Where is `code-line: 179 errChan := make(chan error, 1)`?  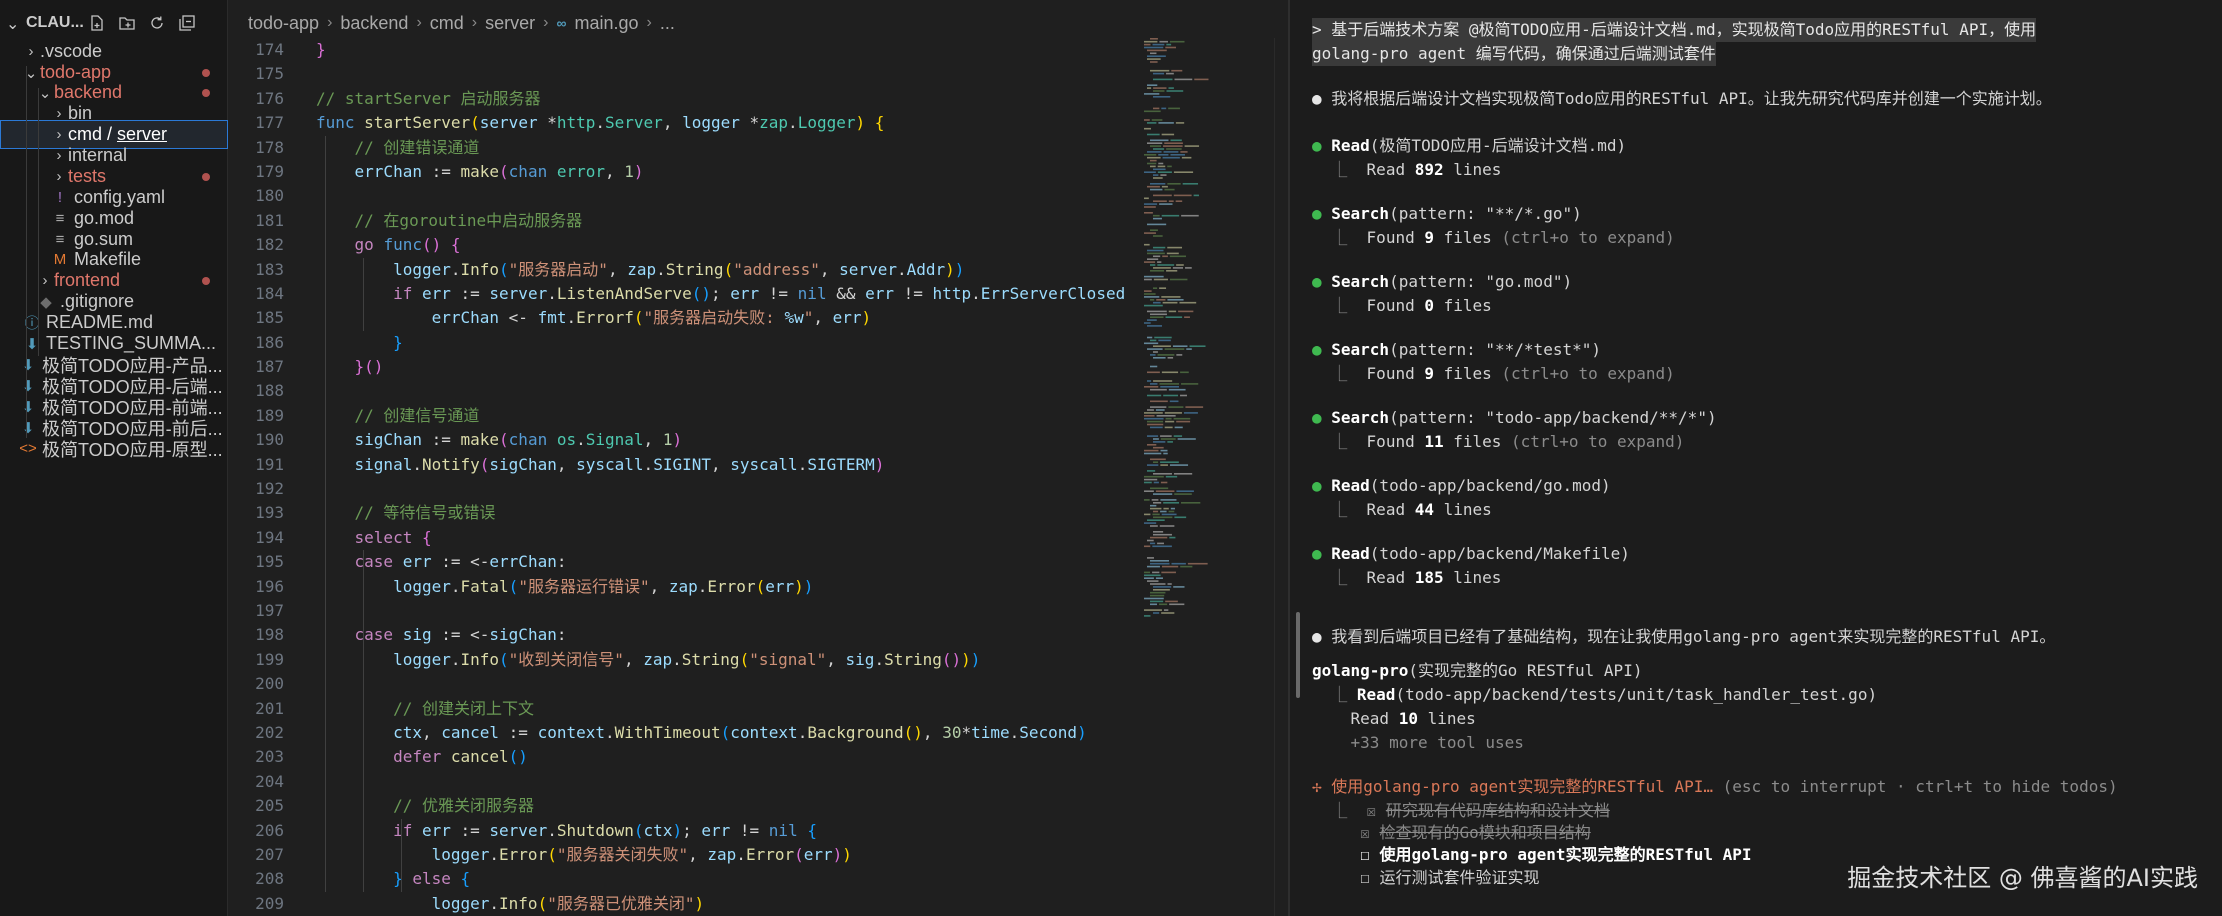 code-line: 179 errChan := make(chan error, 1) is located at coordinates (758, 172).